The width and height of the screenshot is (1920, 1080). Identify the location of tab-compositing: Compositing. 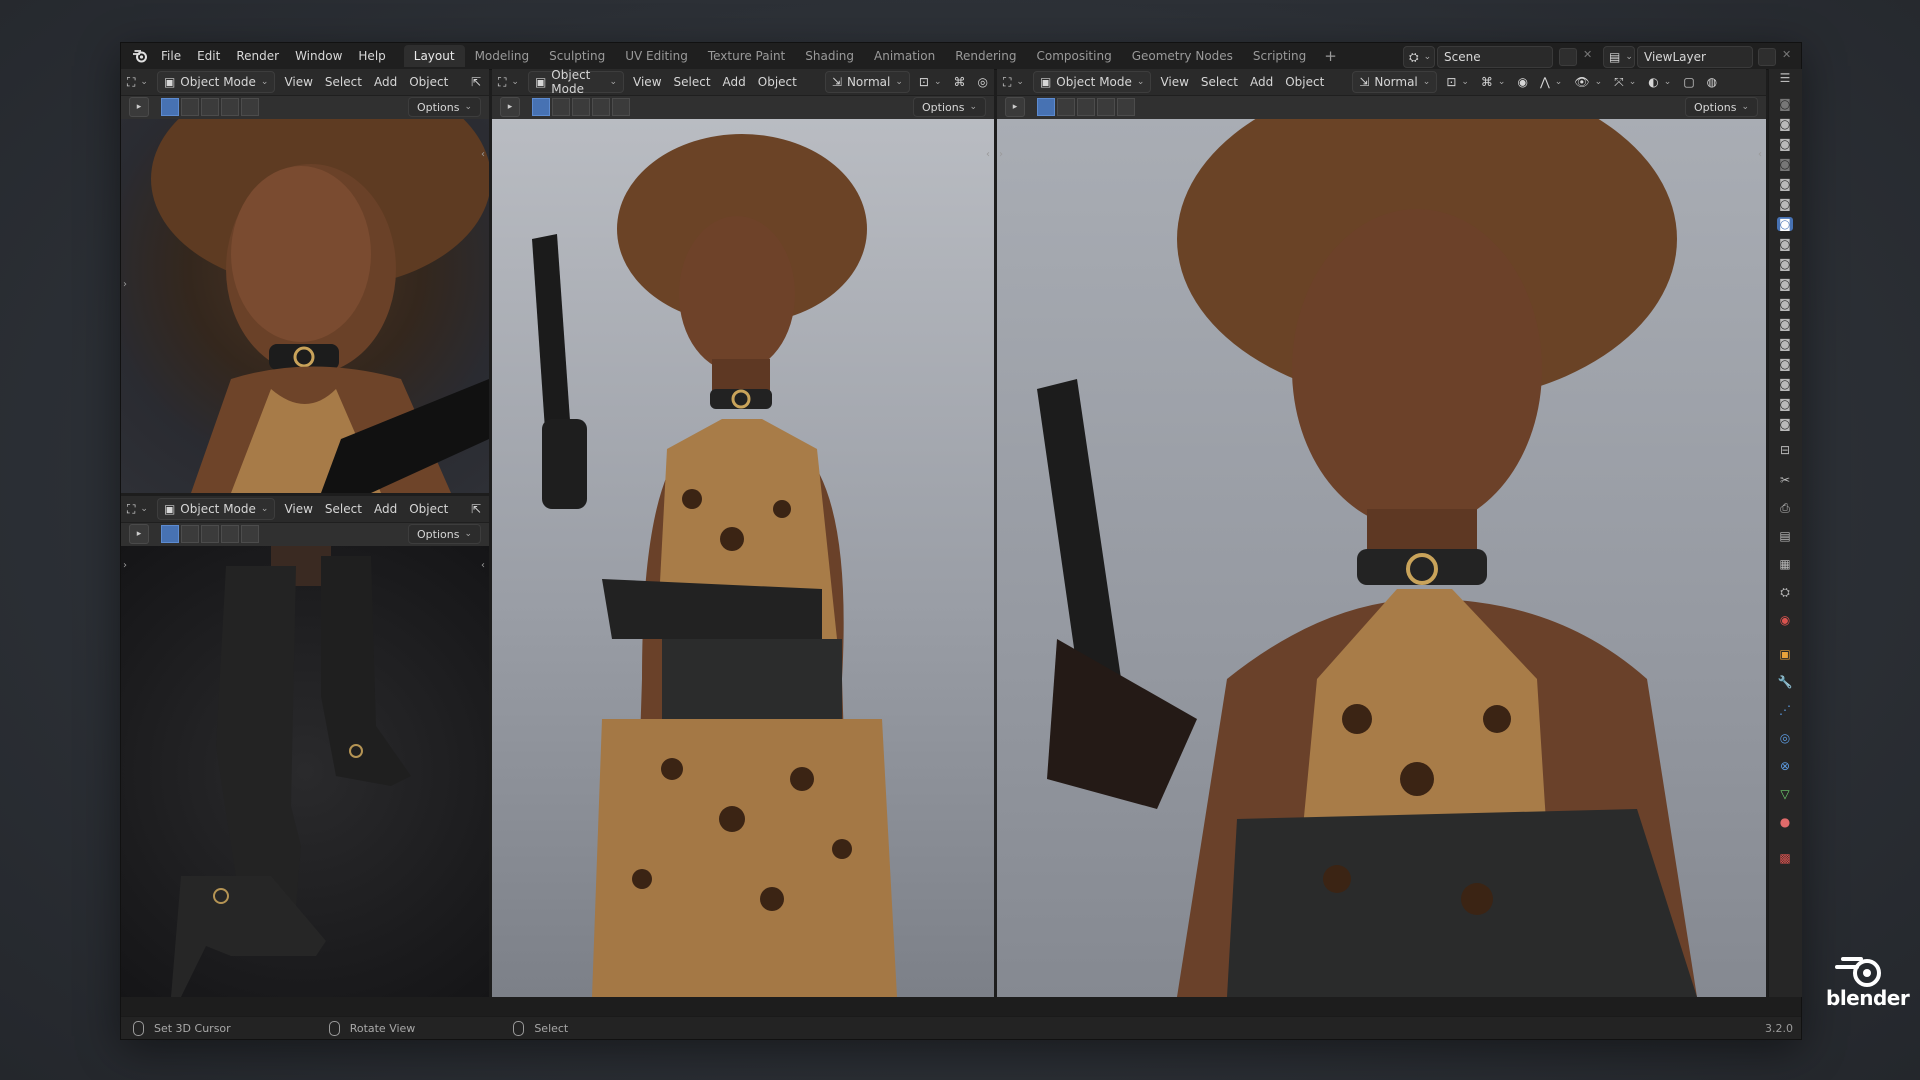
(1073, 56).